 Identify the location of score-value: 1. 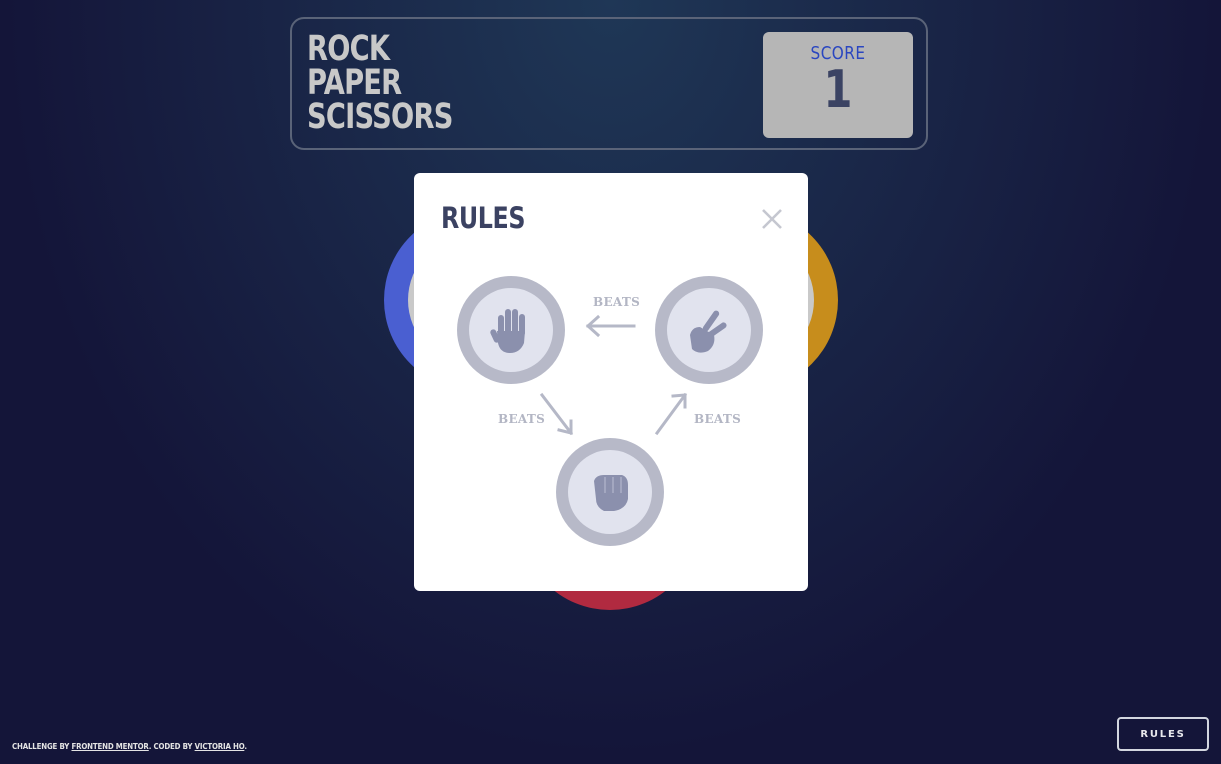
(838, 90).